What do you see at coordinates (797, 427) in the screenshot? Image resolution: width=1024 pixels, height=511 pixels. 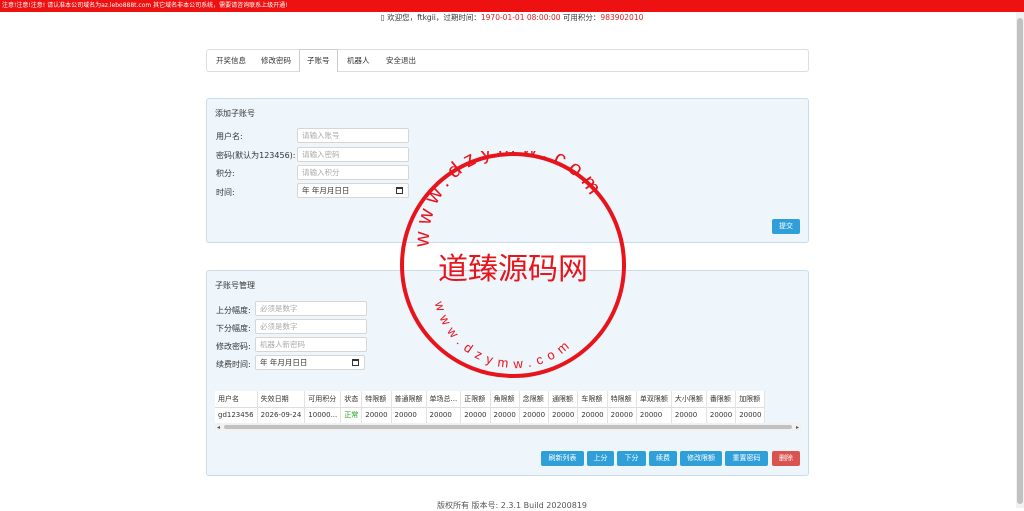 I see `scroll-right-icon: ▸` at bounding box center [797, 427].